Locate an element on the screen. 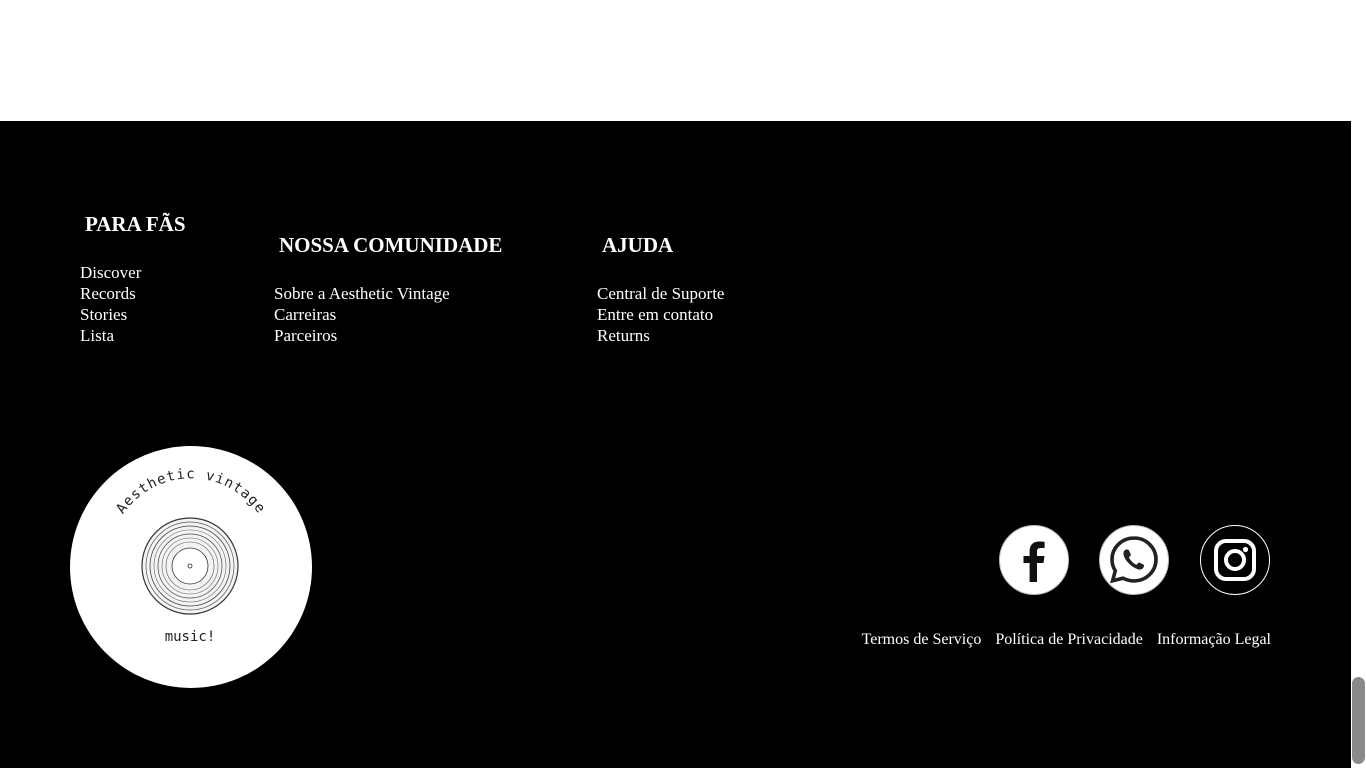 The width and height of the screenshot is (1366, 768). footer-link-returns: Returns is located at coordinates (660, 335).